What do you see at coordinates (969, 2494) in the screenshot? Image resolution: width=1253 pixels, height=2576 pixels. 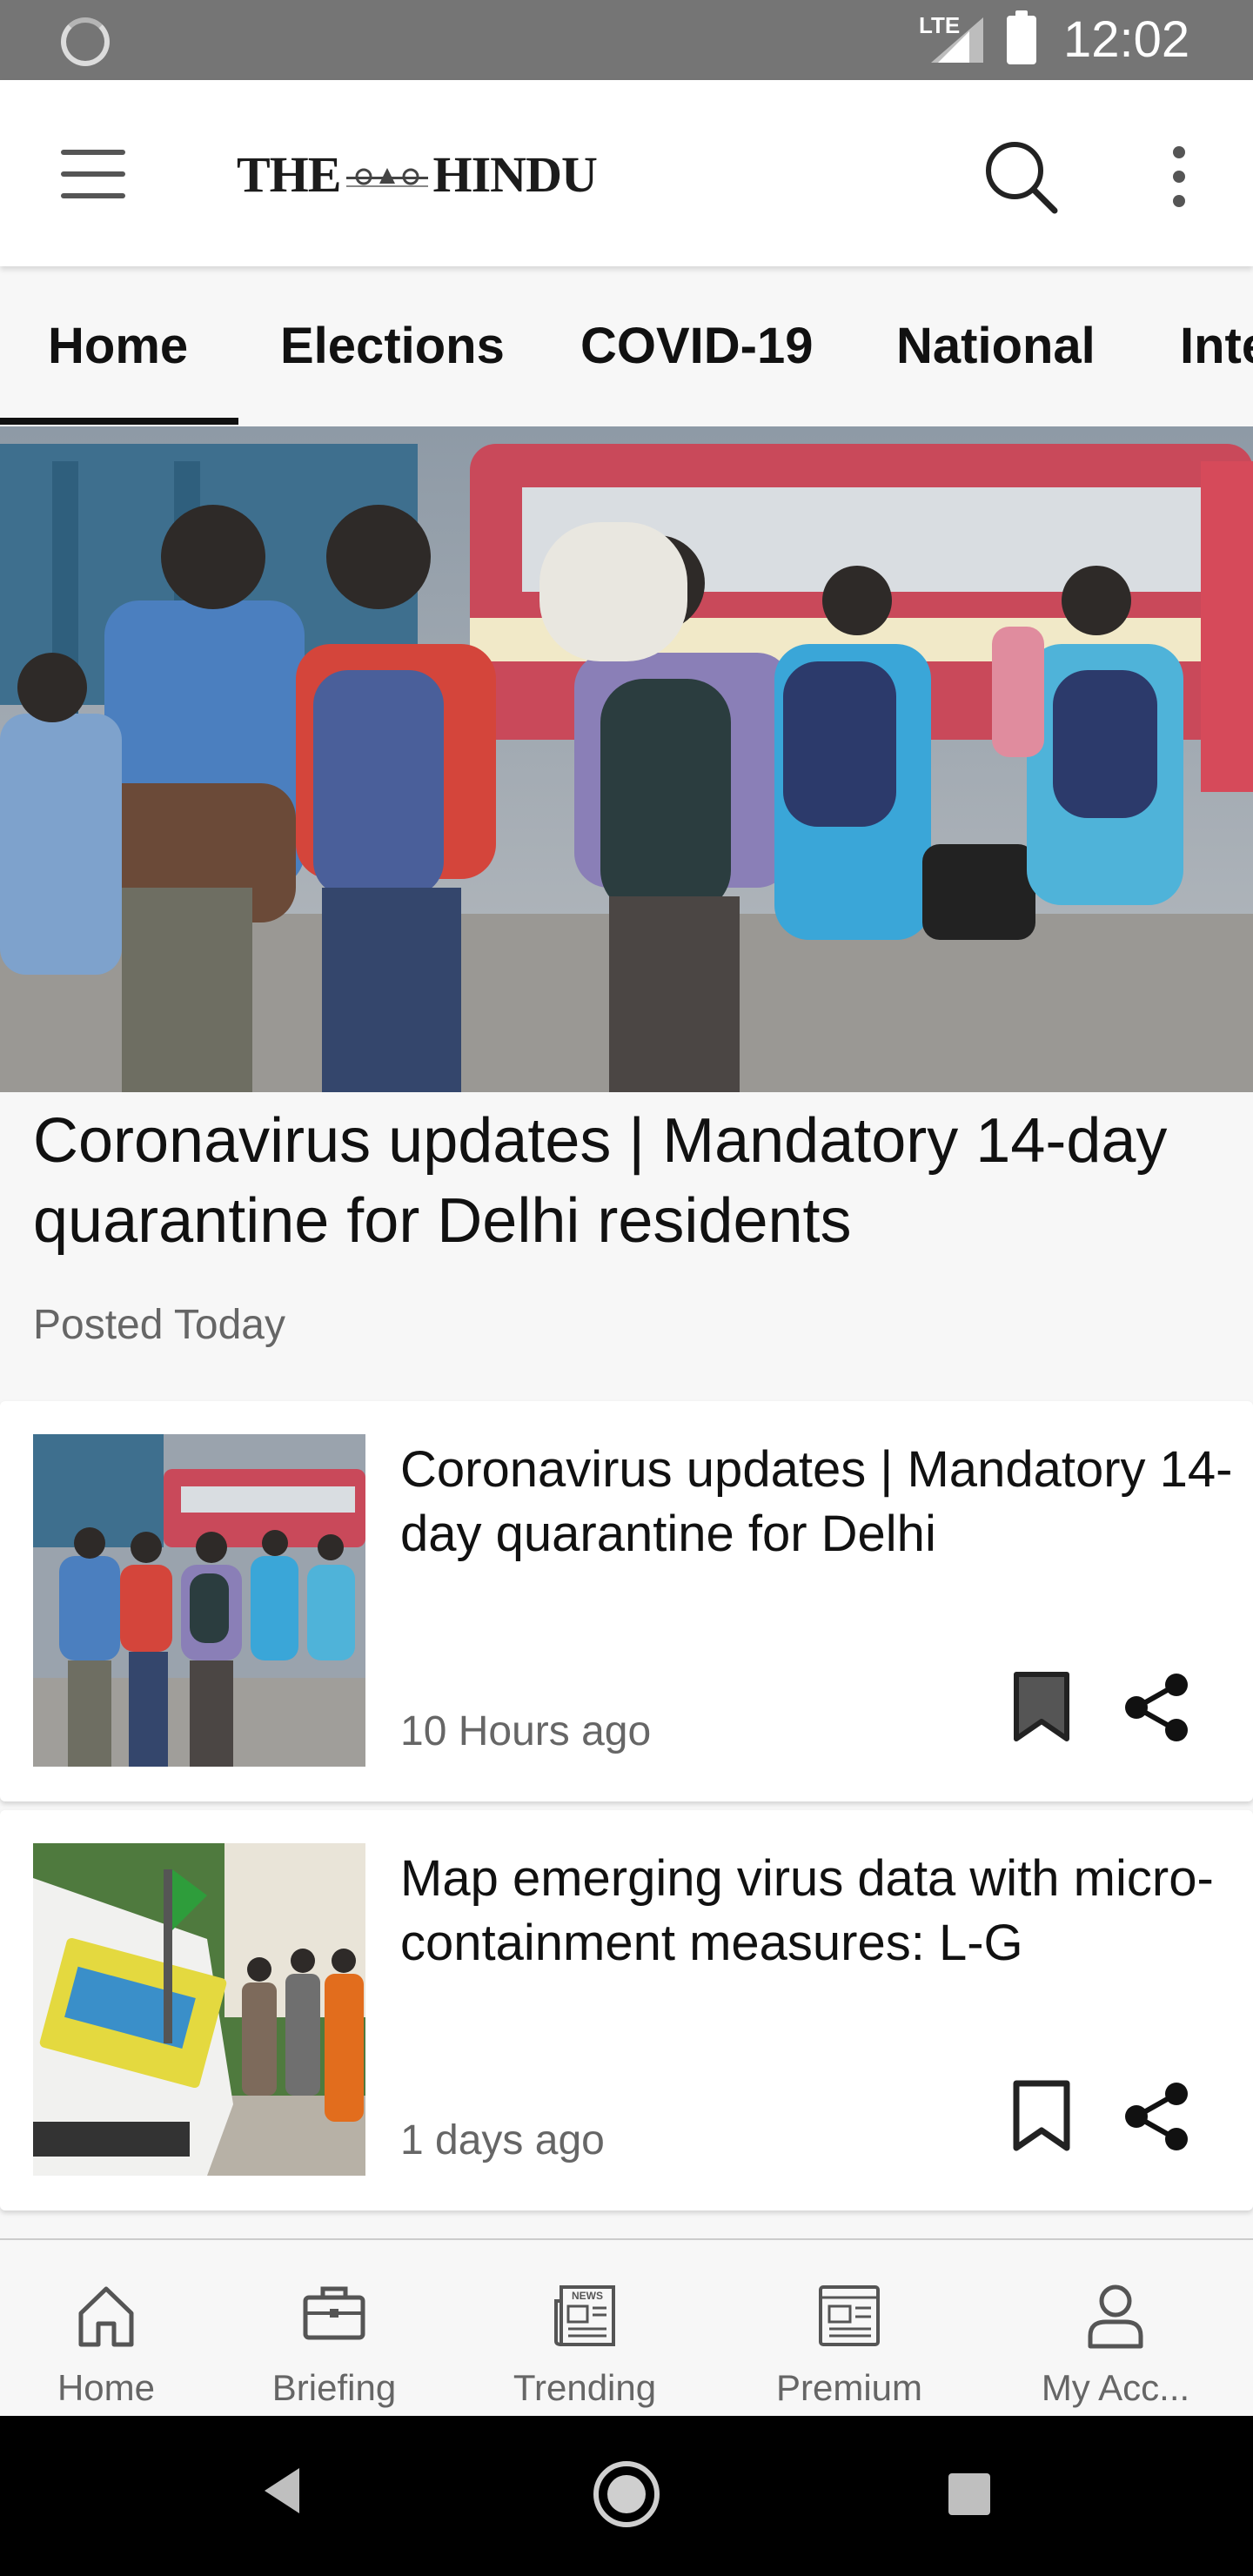 I see `recent-apps-icon` at bounding box center [969, 2494].